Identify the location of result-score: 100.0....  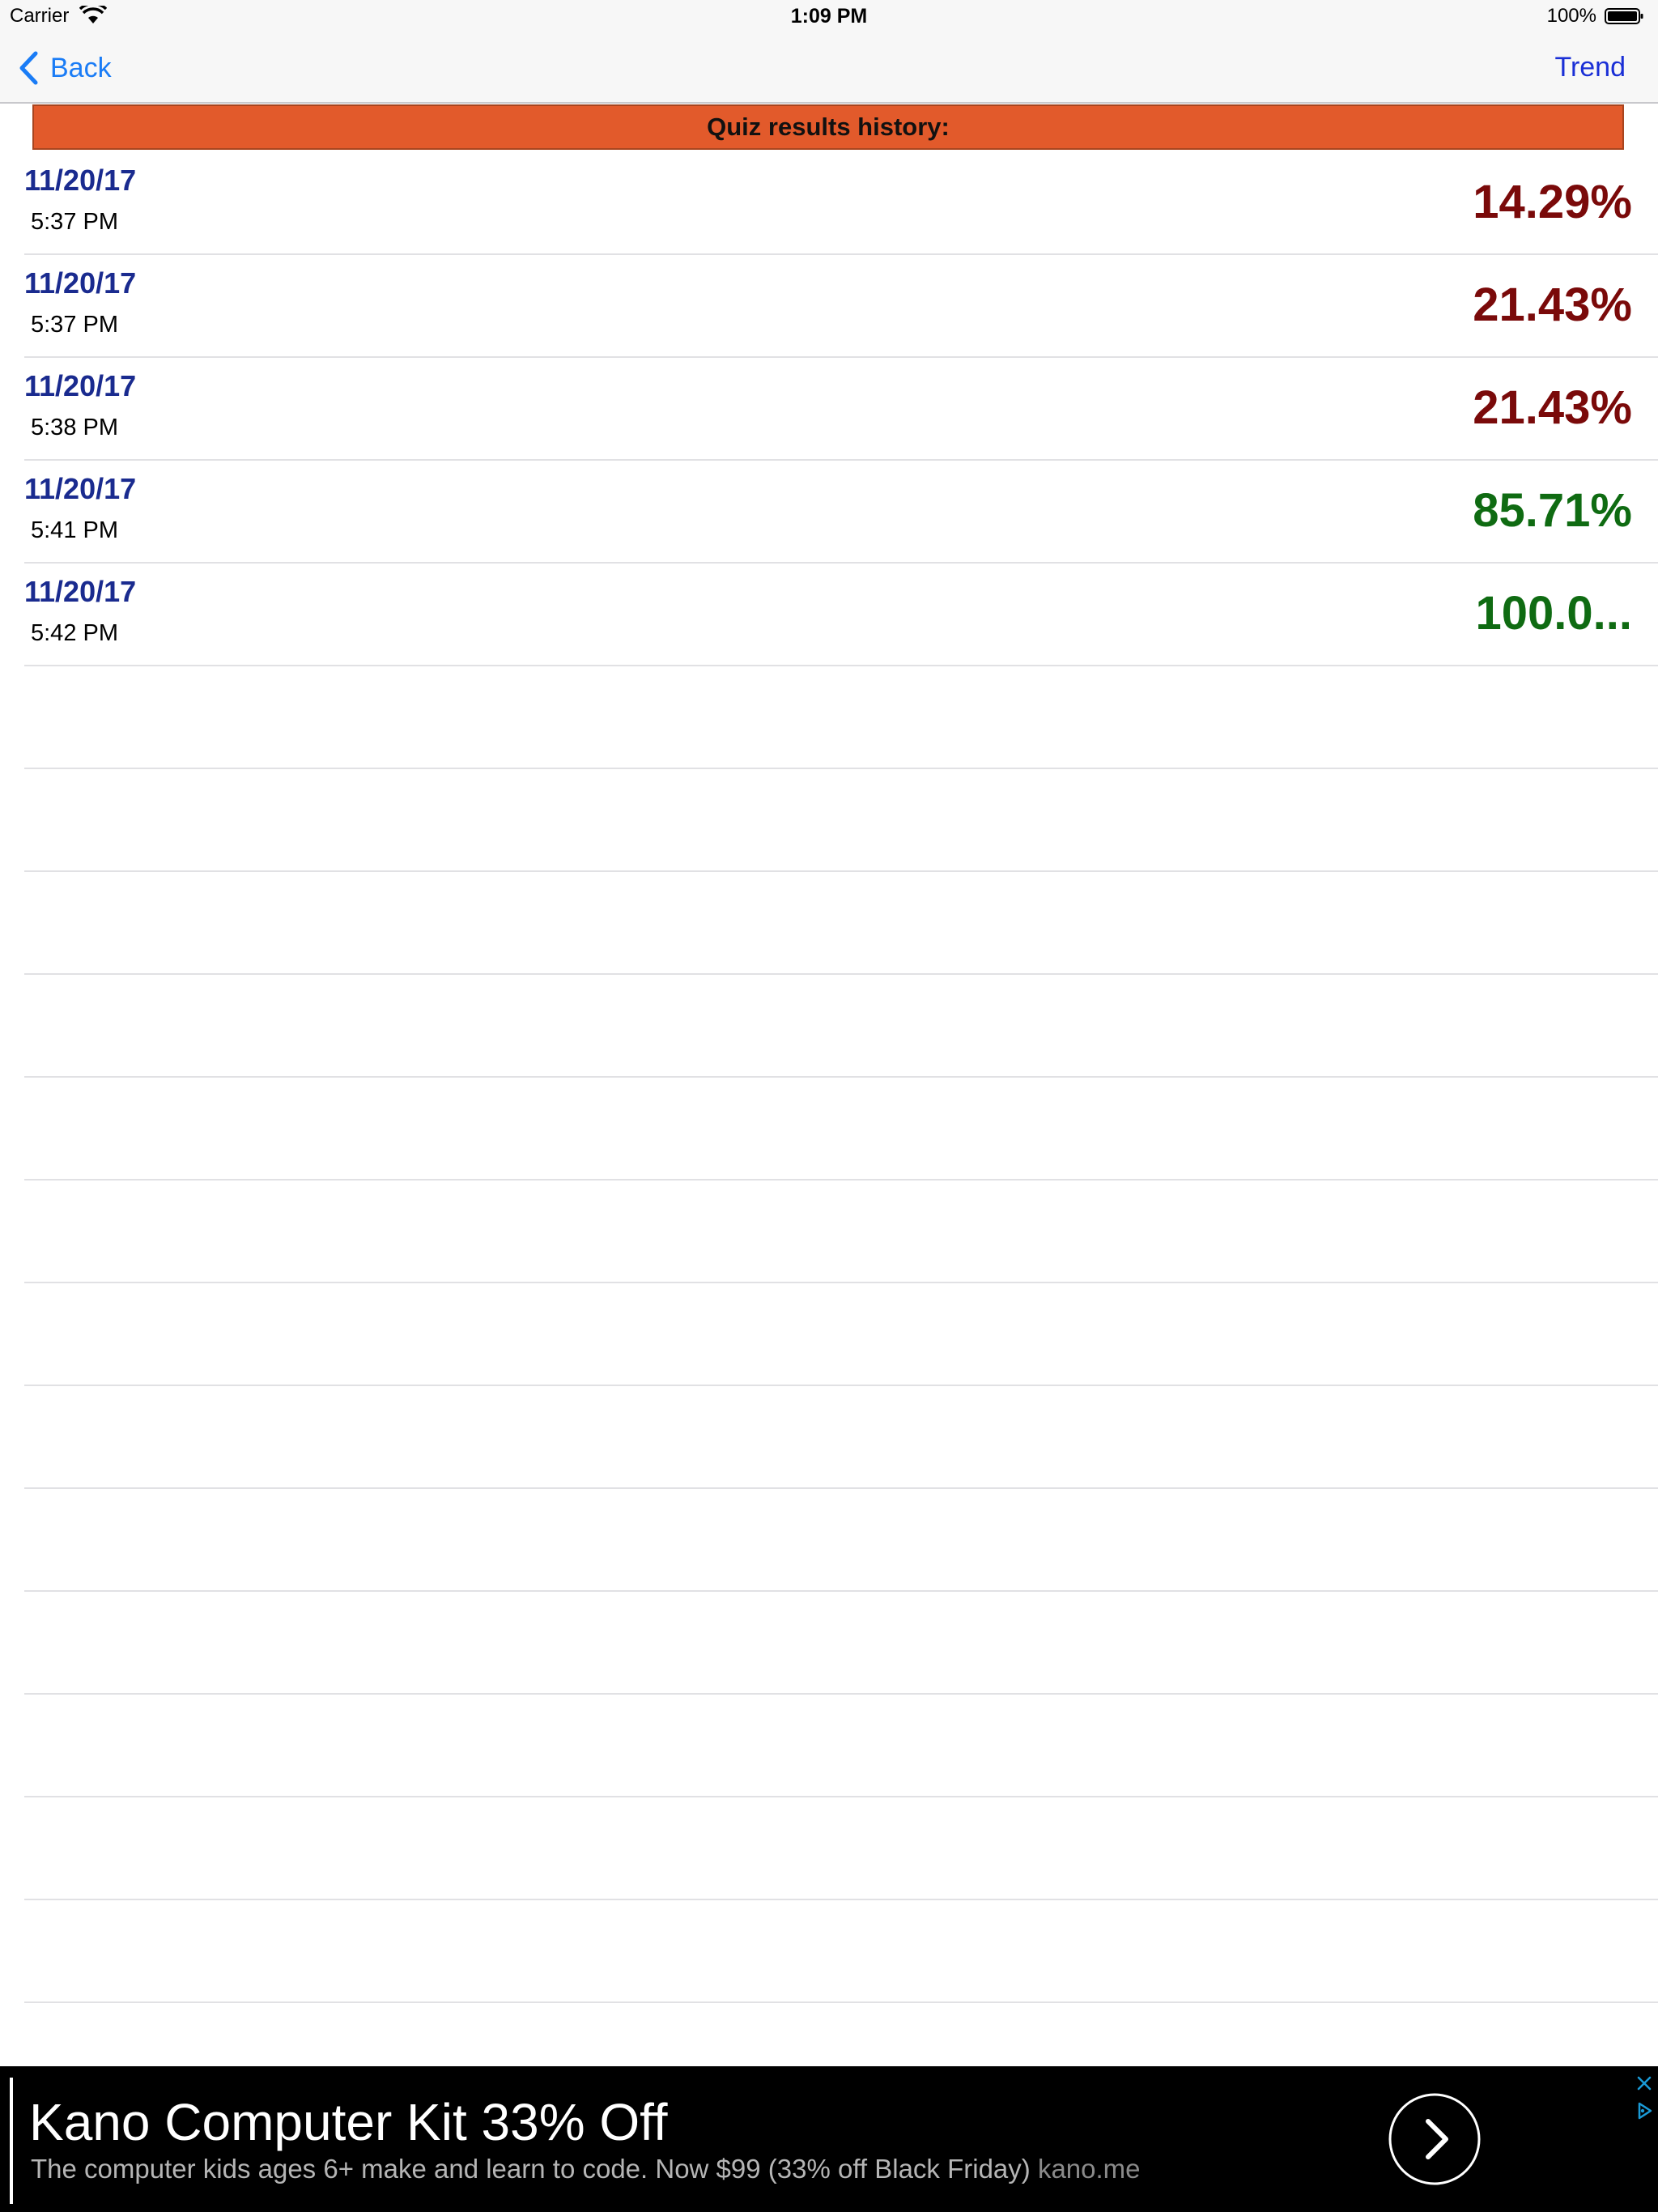
(1553, 614).